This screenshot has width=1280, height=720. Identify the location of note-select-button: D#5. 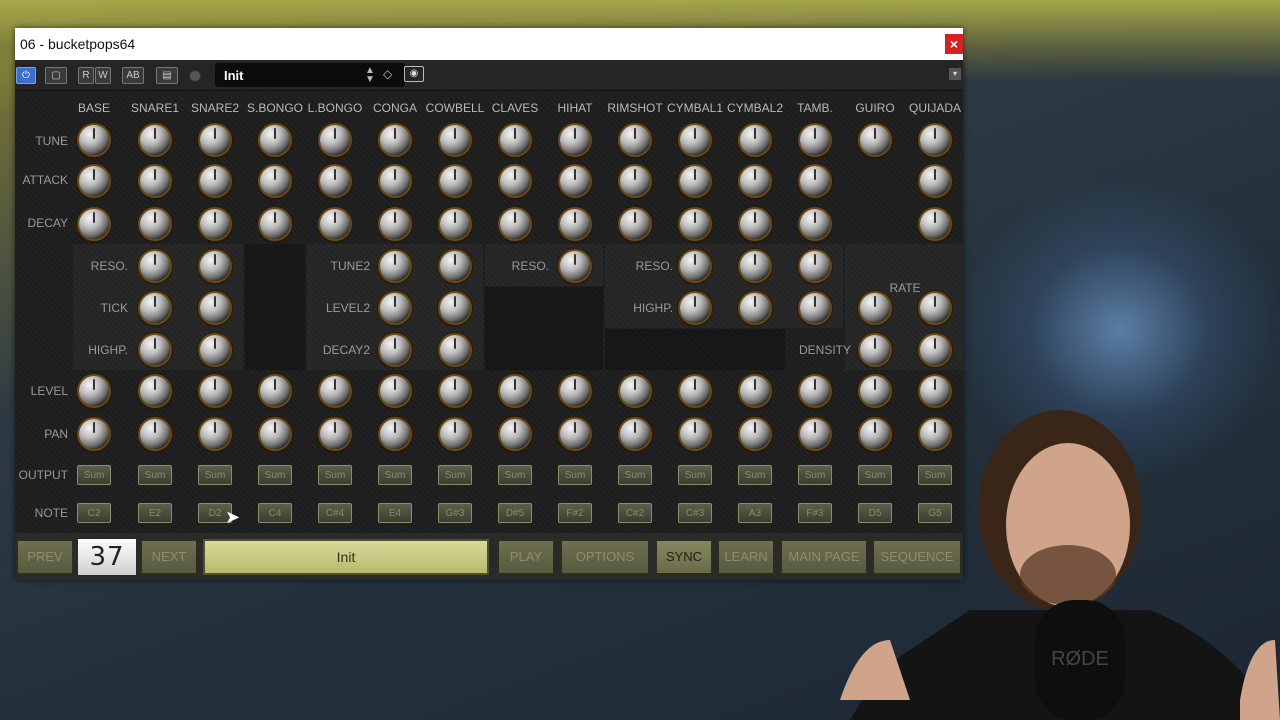
(515, 513).